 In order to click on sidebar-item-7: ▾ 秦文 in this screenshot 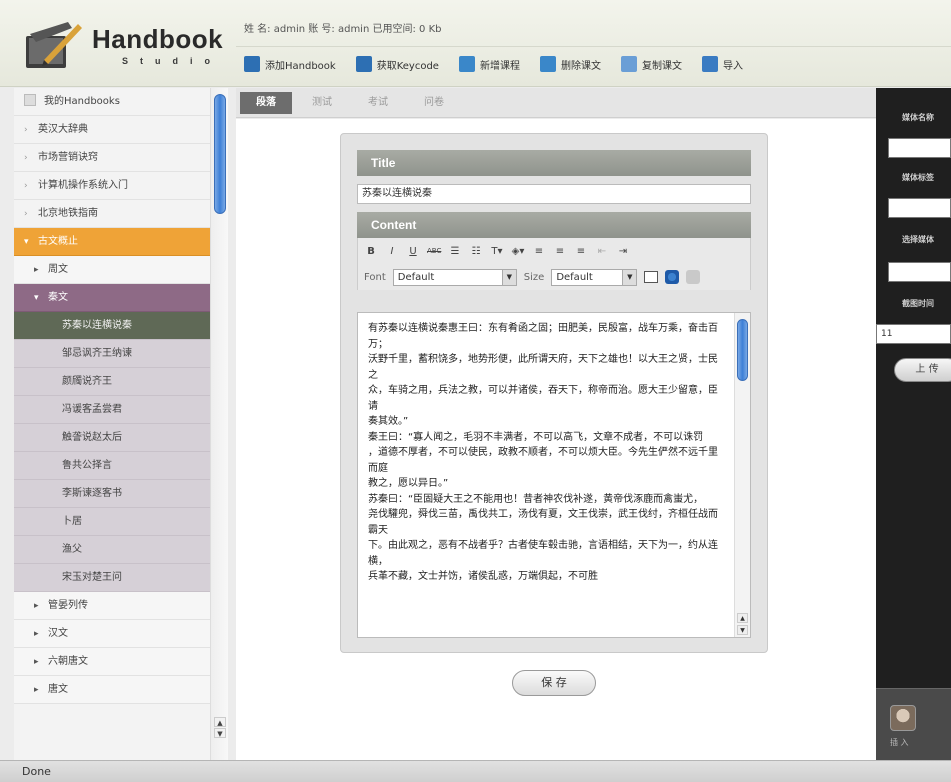, I will do `click(112, 298)`.